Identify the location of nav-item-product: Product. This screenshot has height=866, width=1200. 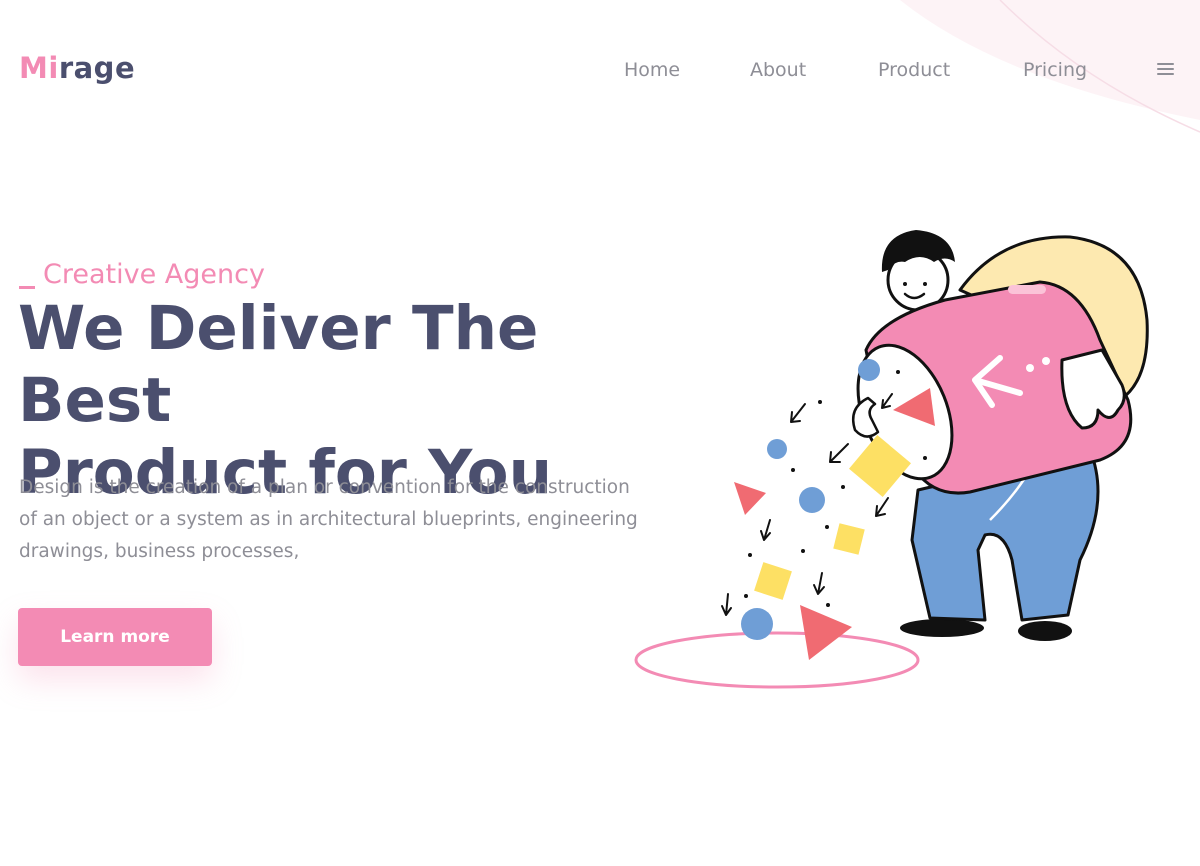
(914, 70).